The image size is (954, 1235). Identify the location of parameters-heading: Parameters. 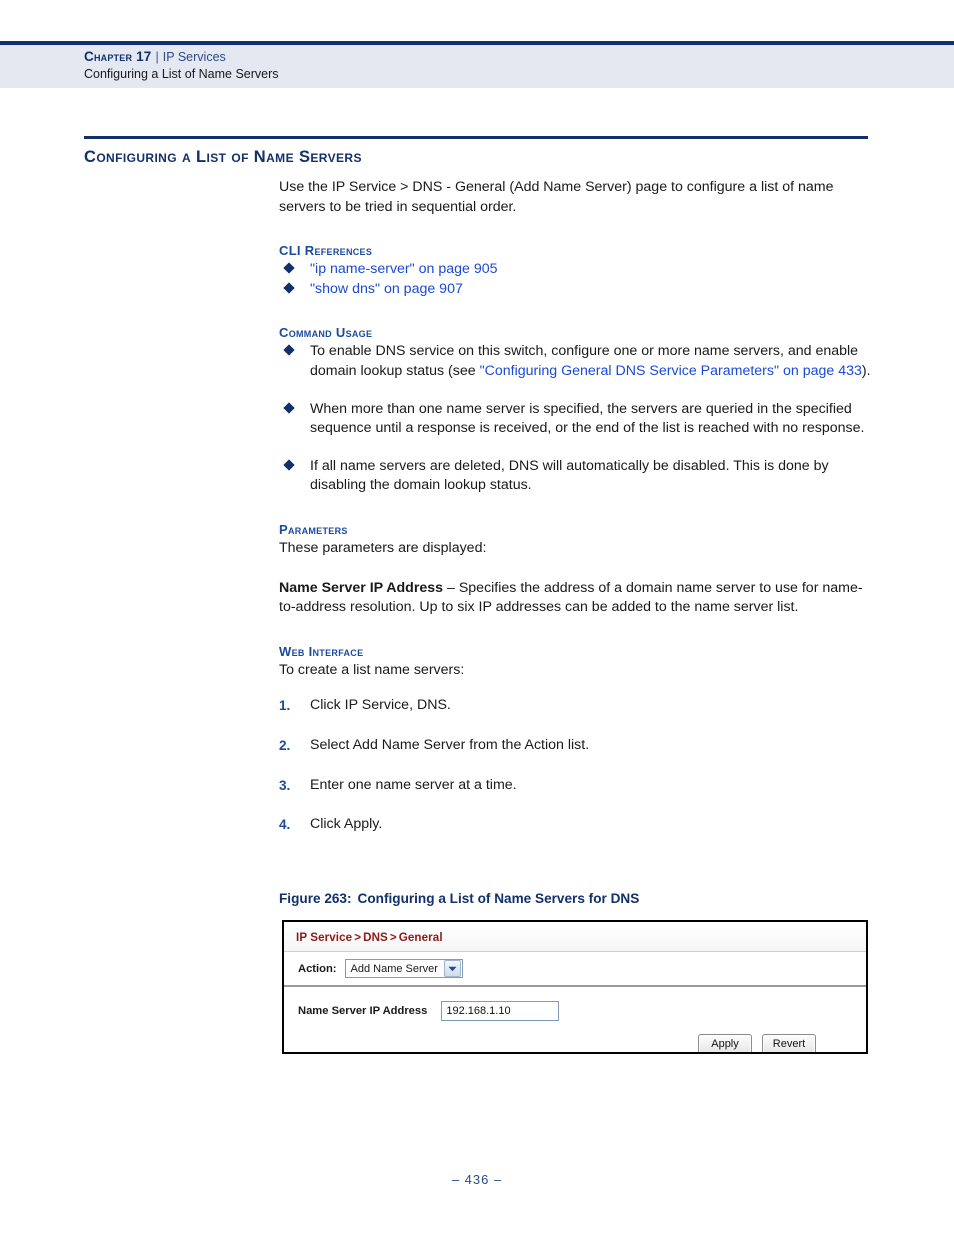
(313, 529).